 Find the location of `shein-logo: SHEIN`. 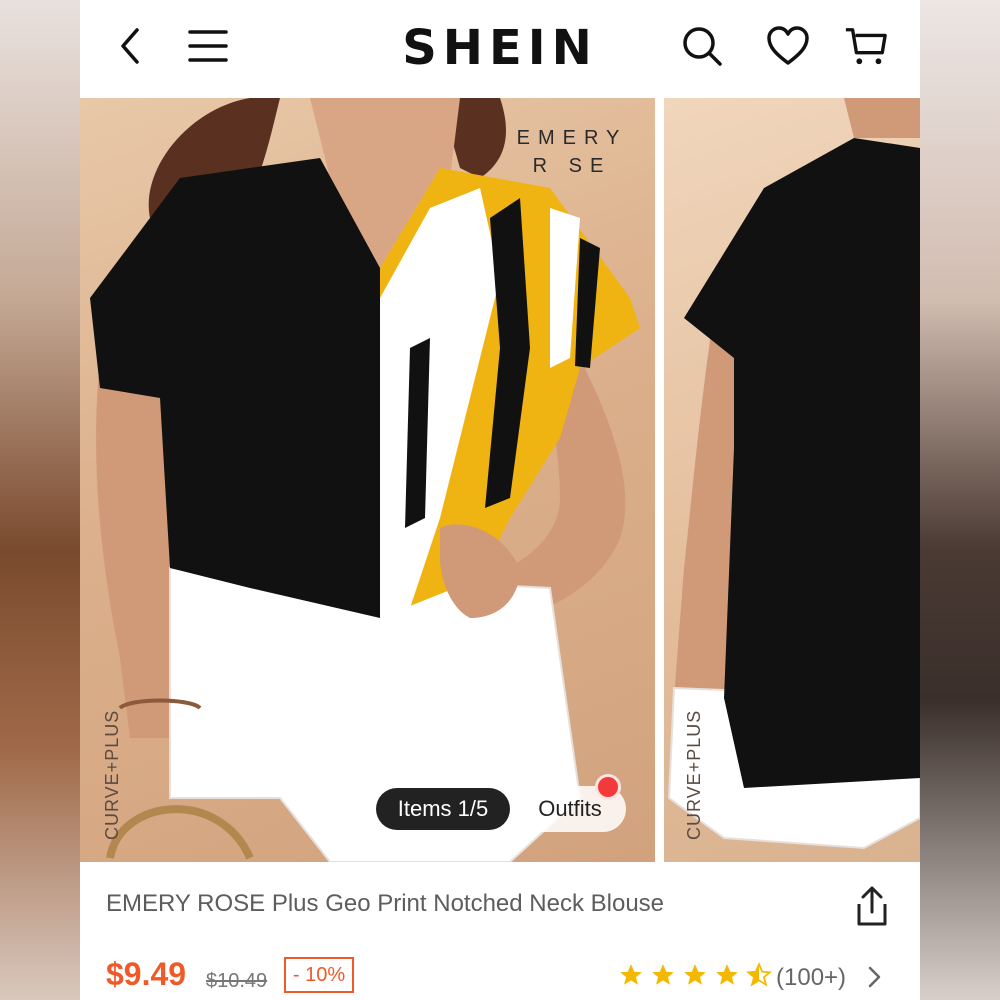

shein-logo: SHEIN is located at coordinates (500, 48).